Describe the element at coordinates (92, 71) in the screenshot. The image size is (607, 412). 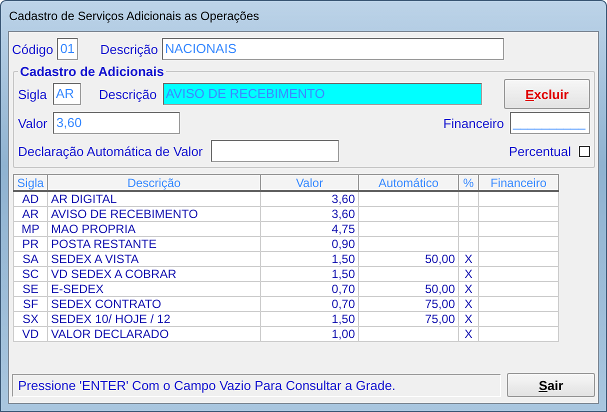
I see `group-title: Cadastro de Adicionais` at that location.